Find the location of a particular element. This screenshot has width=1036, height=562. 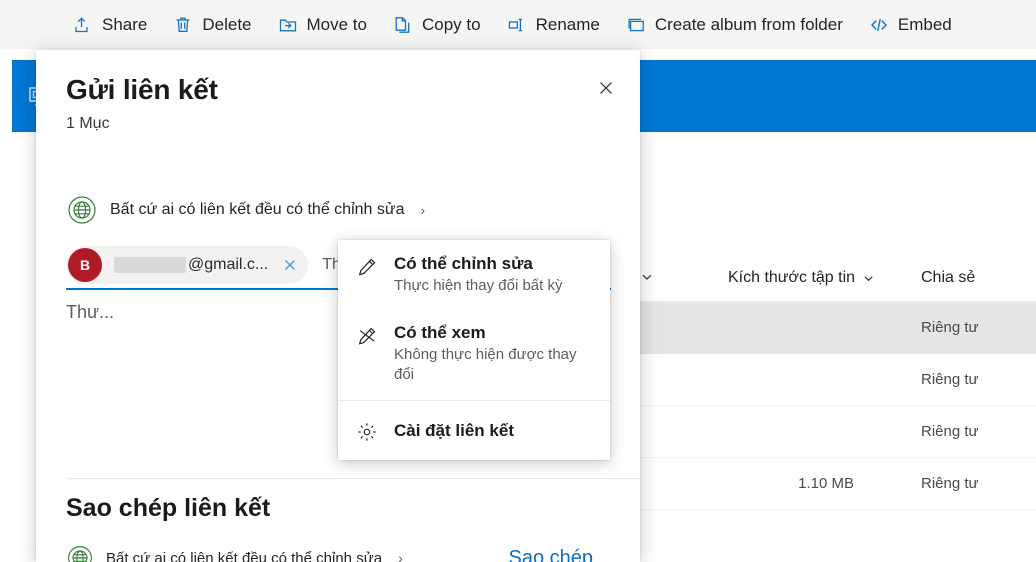

menu-item-can-edit-desc: Thực hiện thay đổi bất kỳ is located at coordinates (478, 285).